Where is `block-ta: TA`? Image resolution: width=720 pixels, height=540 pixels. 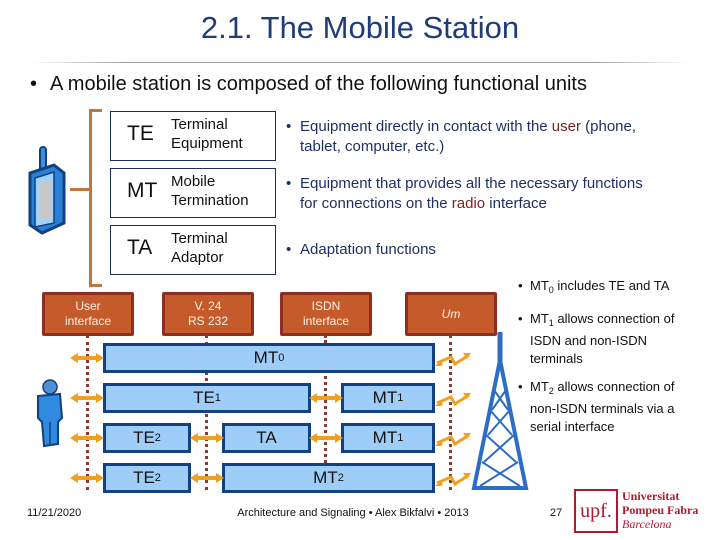 block-ta: TA is located at coordinates (266, 438).